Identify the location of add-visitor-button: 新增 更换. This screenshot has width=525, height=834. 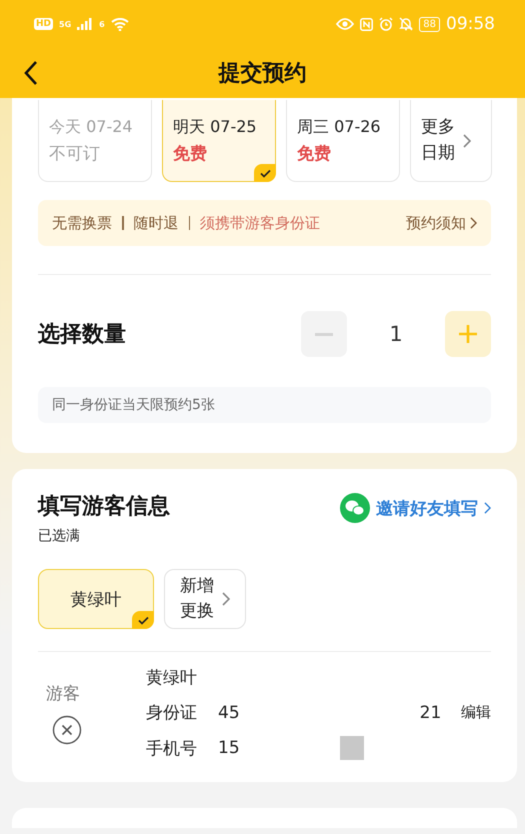
(205, 599).